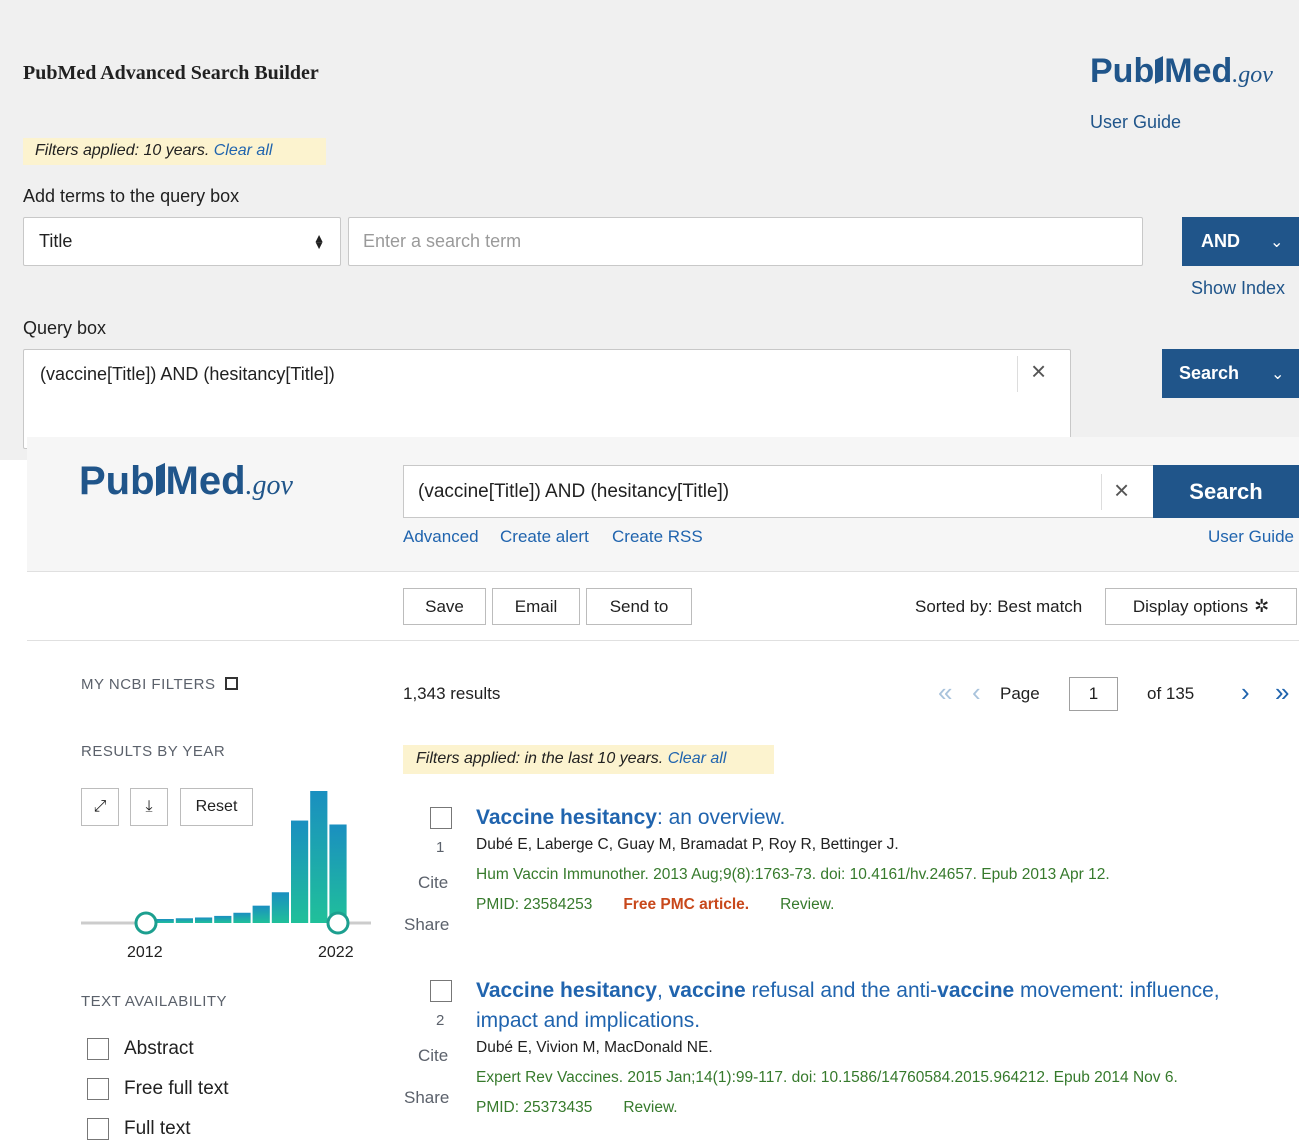 Image resolution: width=1299 pixels, height=1144 pixels. Describe the element at coordinates (577, 1107) in the screenshot. I see `result-pmid-line: PMID: 25373435 Review.` at that location.